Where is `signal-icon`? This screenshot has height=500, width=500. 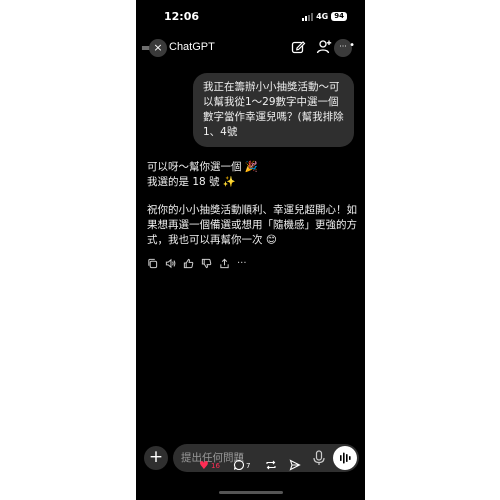
signal-icon is located at coordinates (308, 16).